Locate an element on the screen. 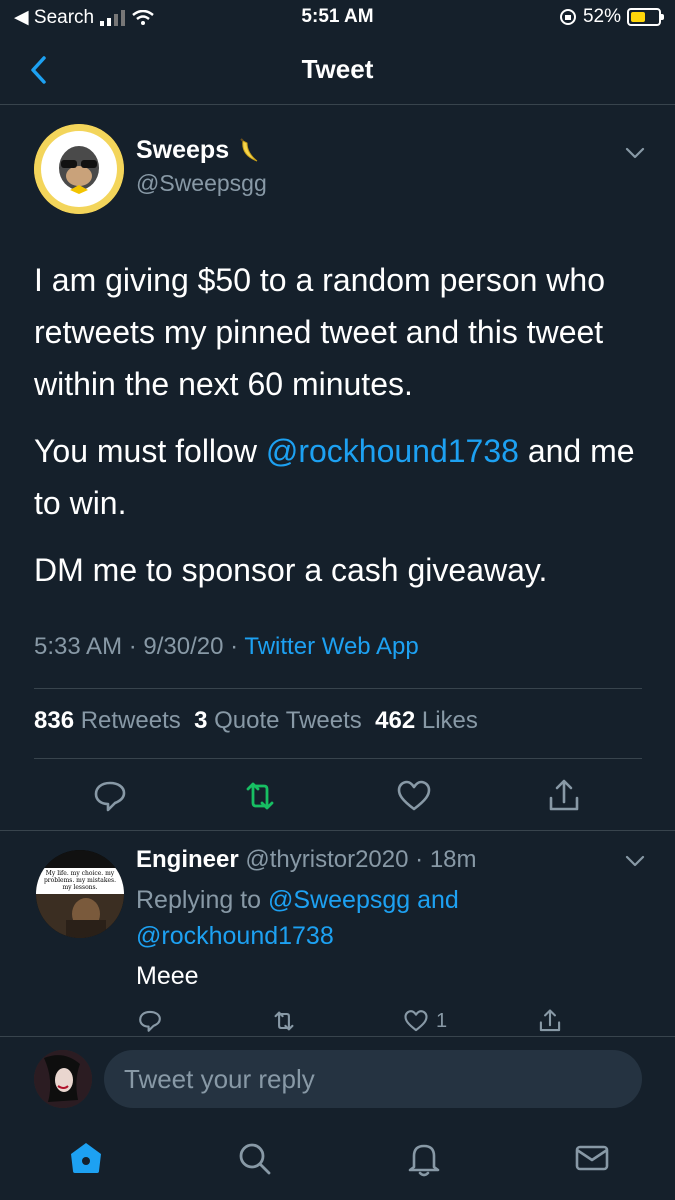 The width and height of the screenshot is (675, 1200). reply-header: Engineer @thyristor2020 · 18m is located at coordinates (306, 860).